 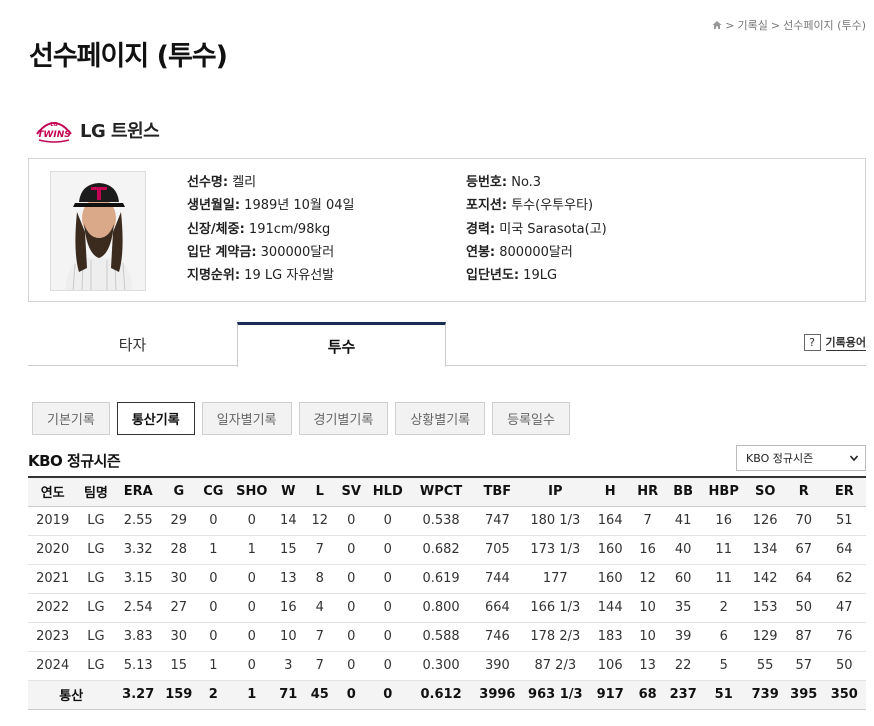 I want to click on subtab-situation-records: 상황별기록, so click(x=440, y=418).